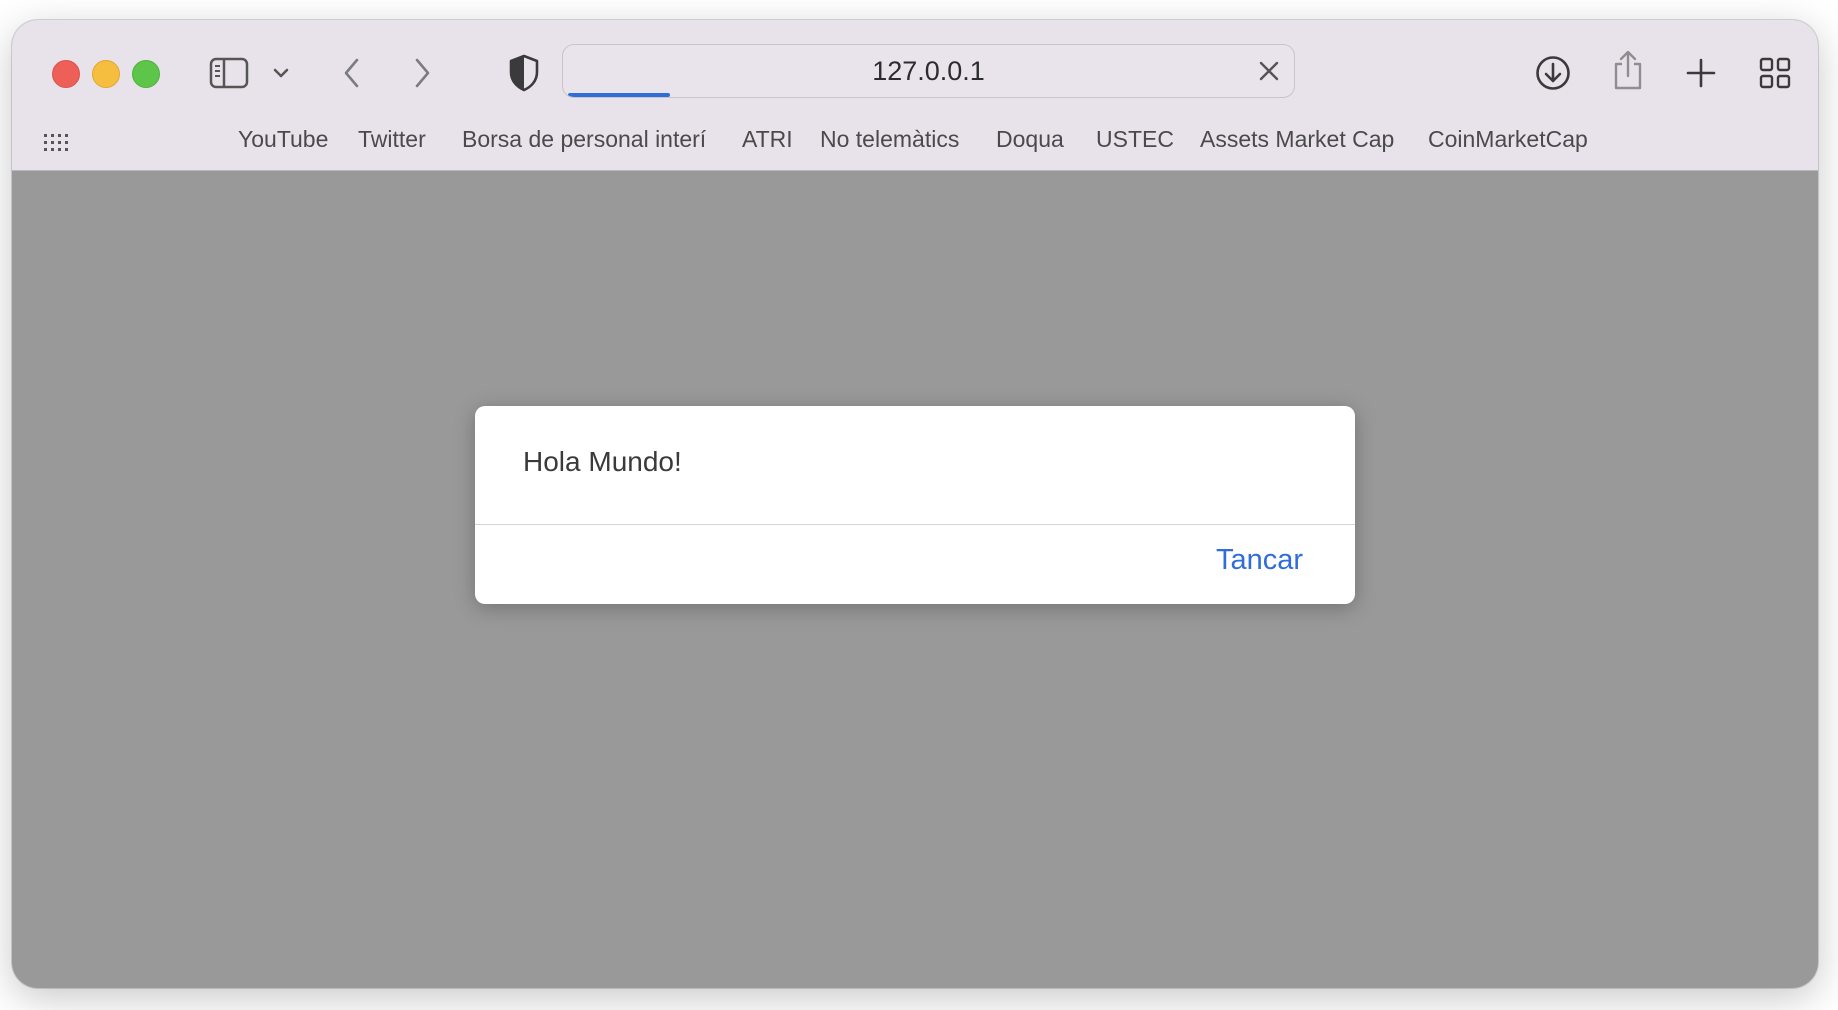  Describe the element at coordinates (619, 95) in the screenshot. I see `load-progress-bar` at that location.